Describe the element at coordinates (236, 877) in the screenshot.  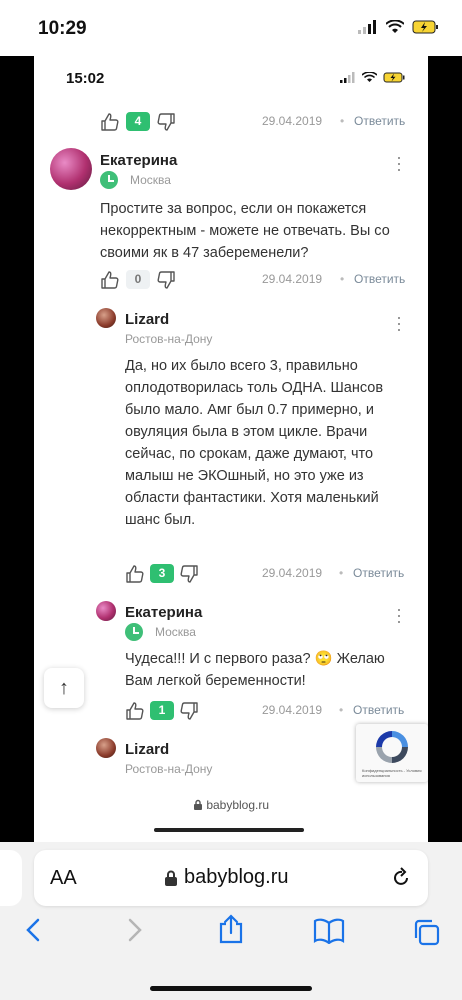
I see `address-text: babyblog.ru` at that location.